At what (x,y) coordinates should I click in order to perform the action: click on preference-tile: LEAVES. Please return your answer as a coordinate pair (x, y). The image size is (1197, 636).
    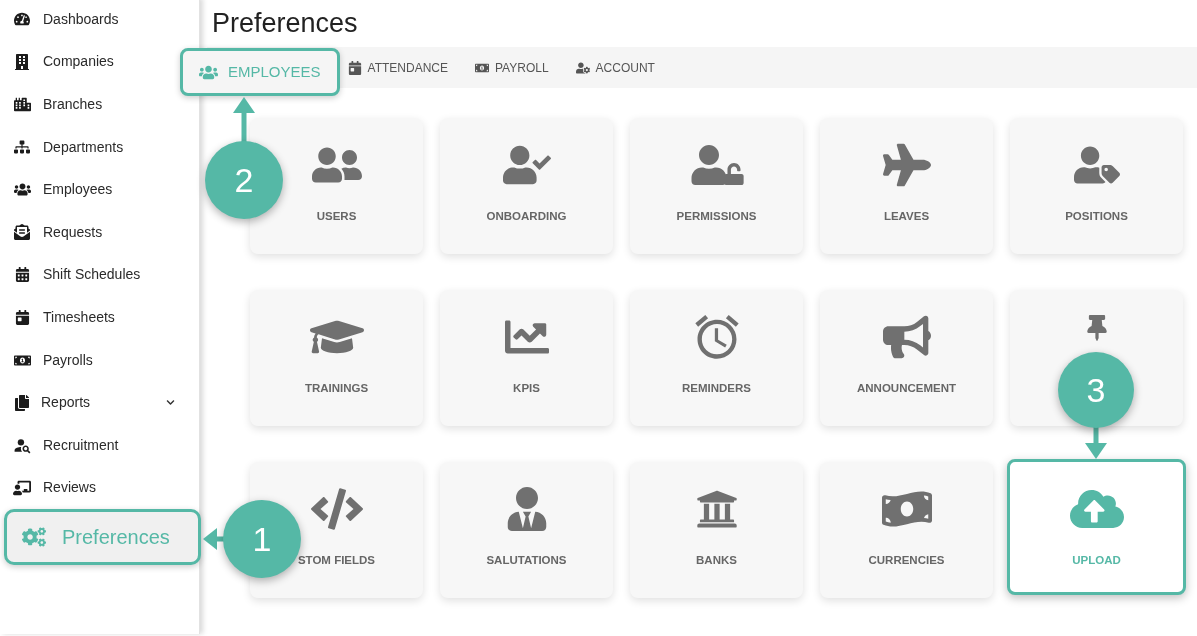
    Looking at the image, I should click on (906, 186).